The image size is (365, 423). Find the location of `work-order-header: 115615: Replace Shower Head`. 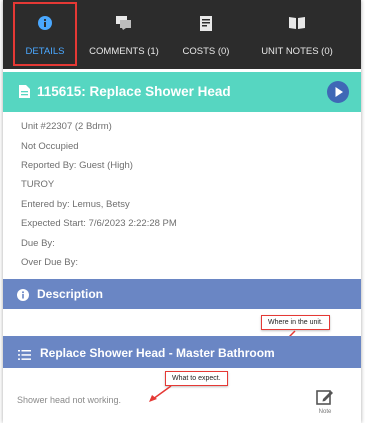

work-order-header: 115615: Replace Shower Head is located at coordinates (182, 92).